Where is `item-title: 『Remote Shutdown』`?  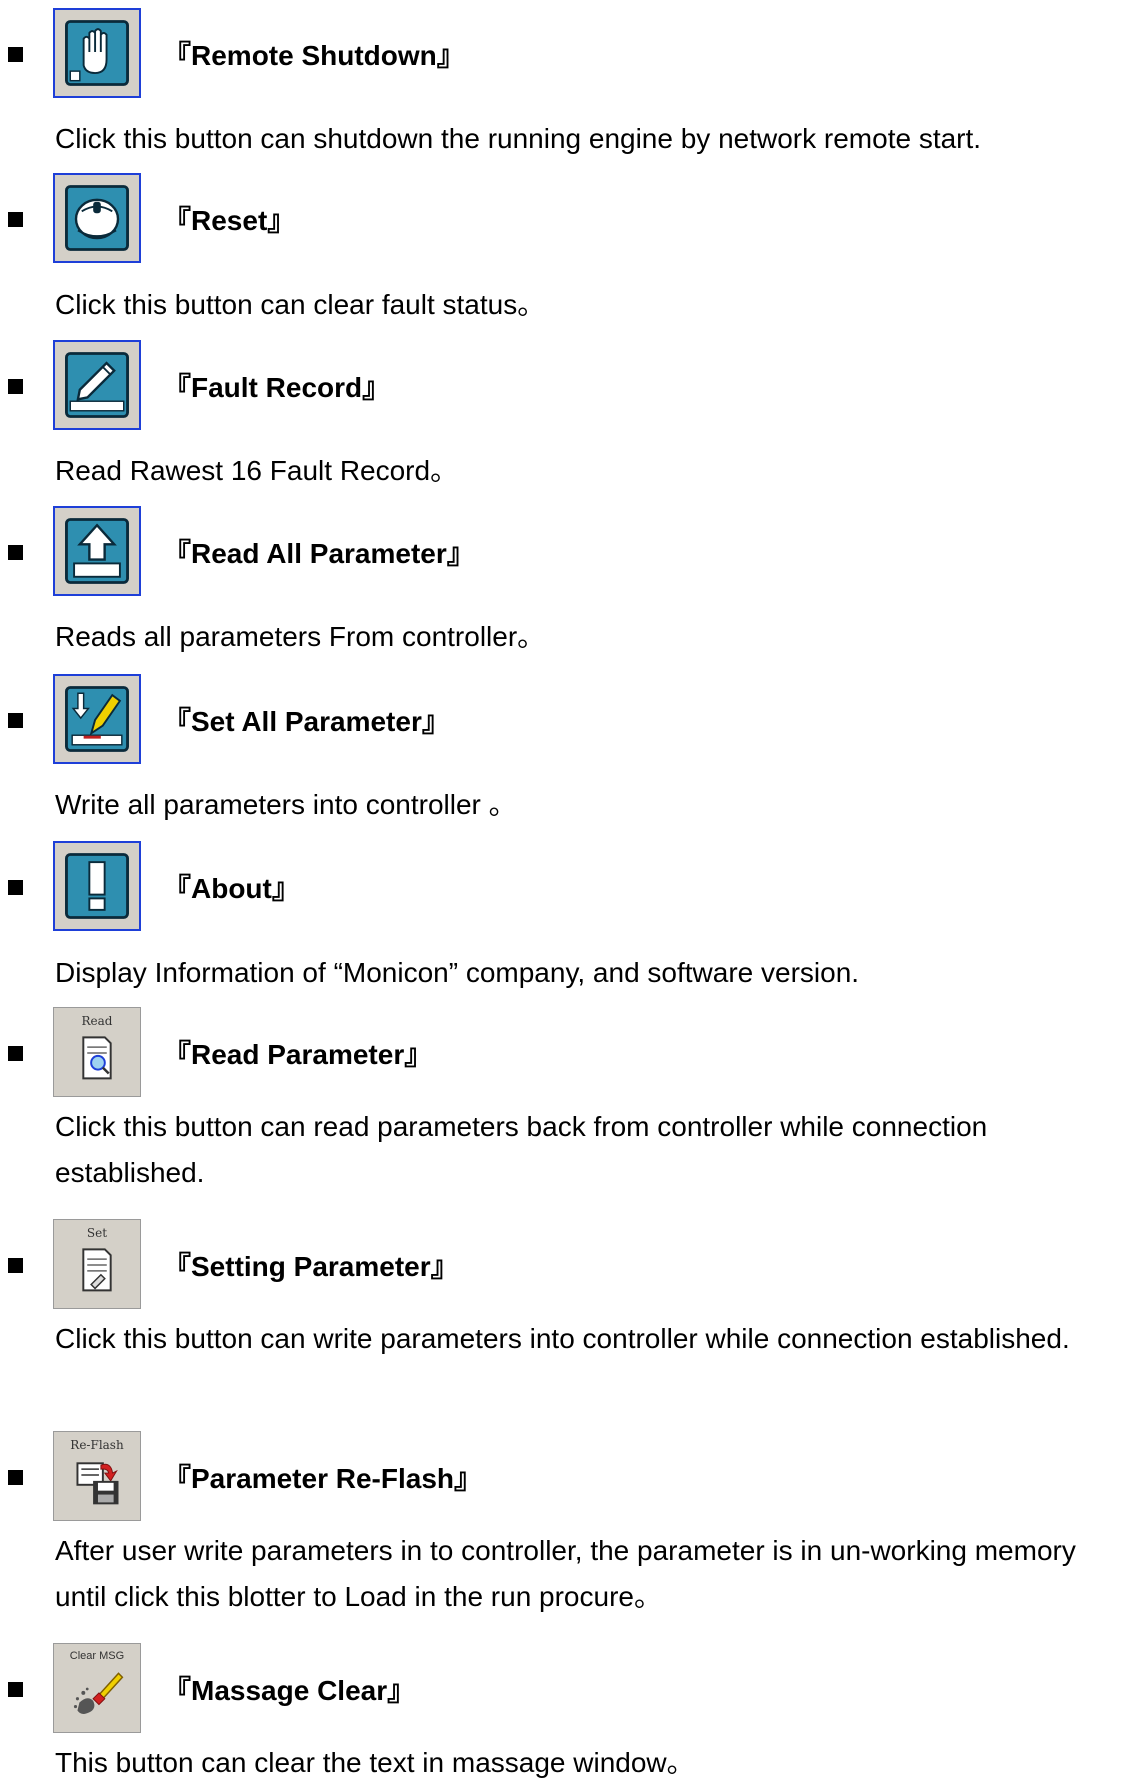 item-title: 『Remote Shutdown』 is located at coordinates (314, 55).